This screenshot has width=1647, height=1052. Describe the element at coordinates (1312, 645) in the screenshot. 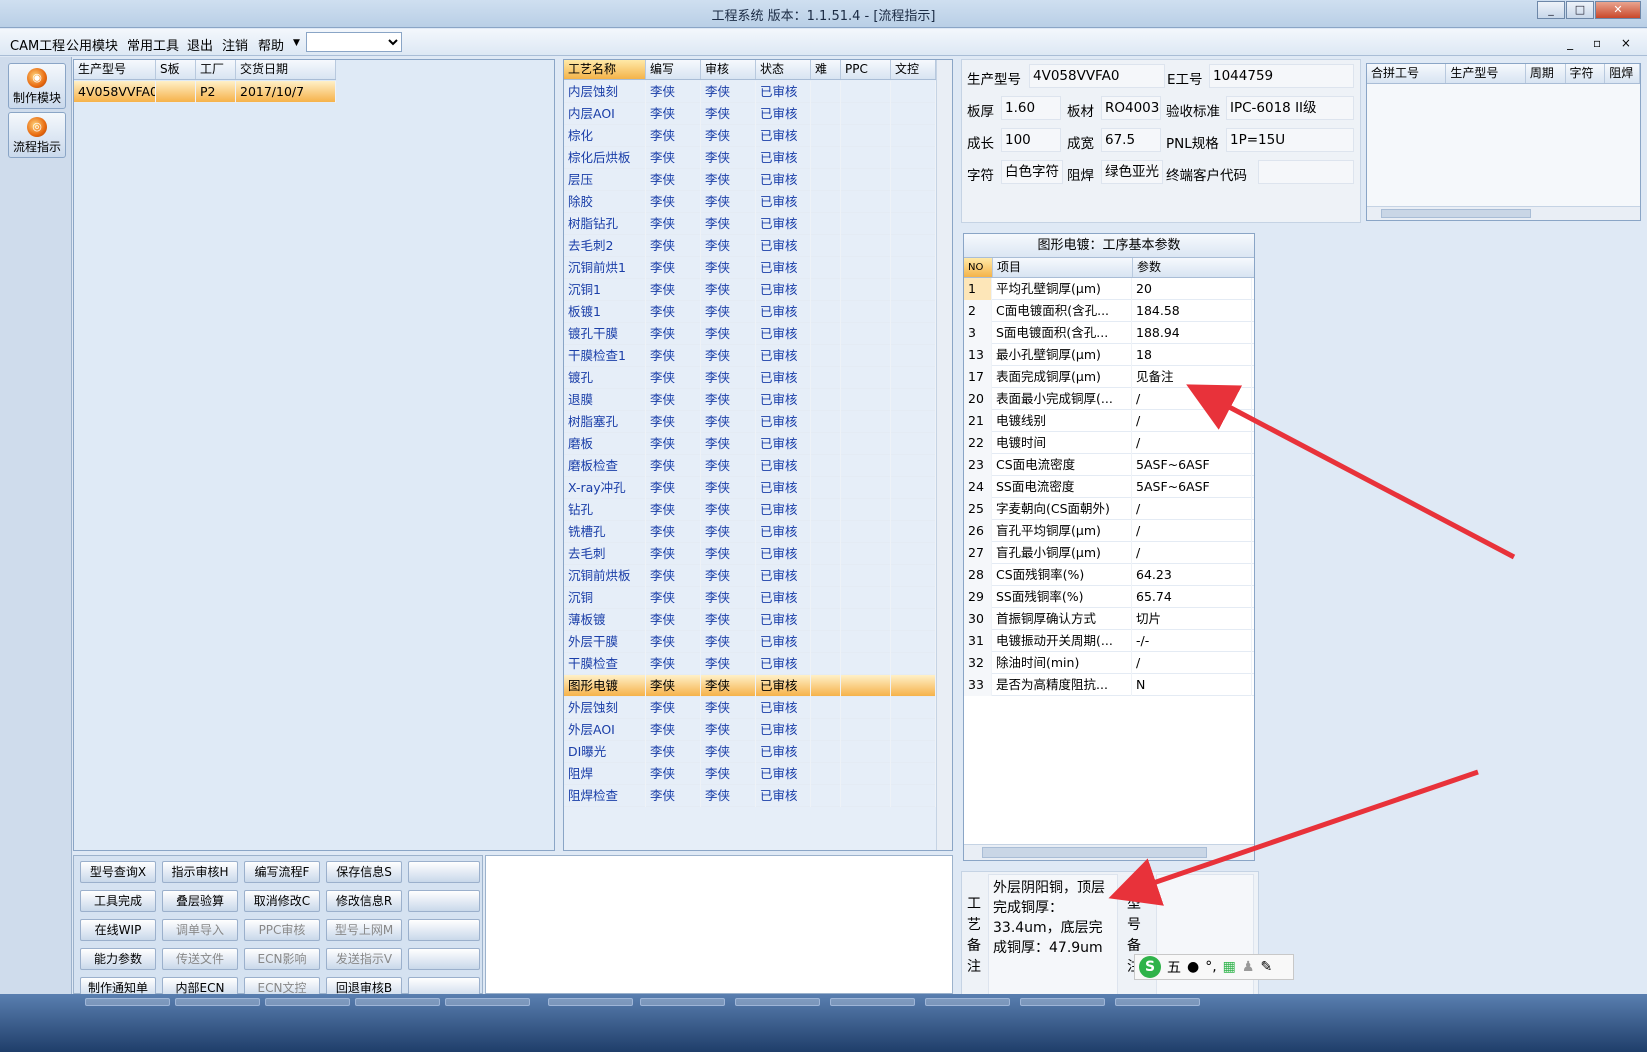

I see `annotation-arrows` at that location.